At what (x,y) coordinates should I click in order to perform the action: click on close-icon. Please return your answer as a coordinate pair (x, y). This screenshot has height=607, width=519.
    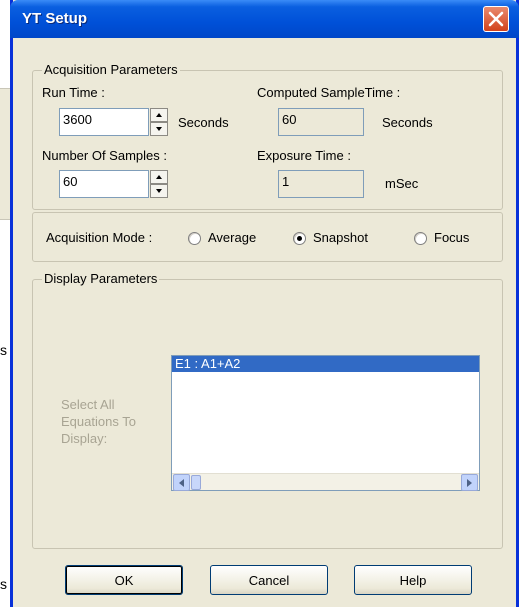
    Looking at the image, I should click on (496, 19).